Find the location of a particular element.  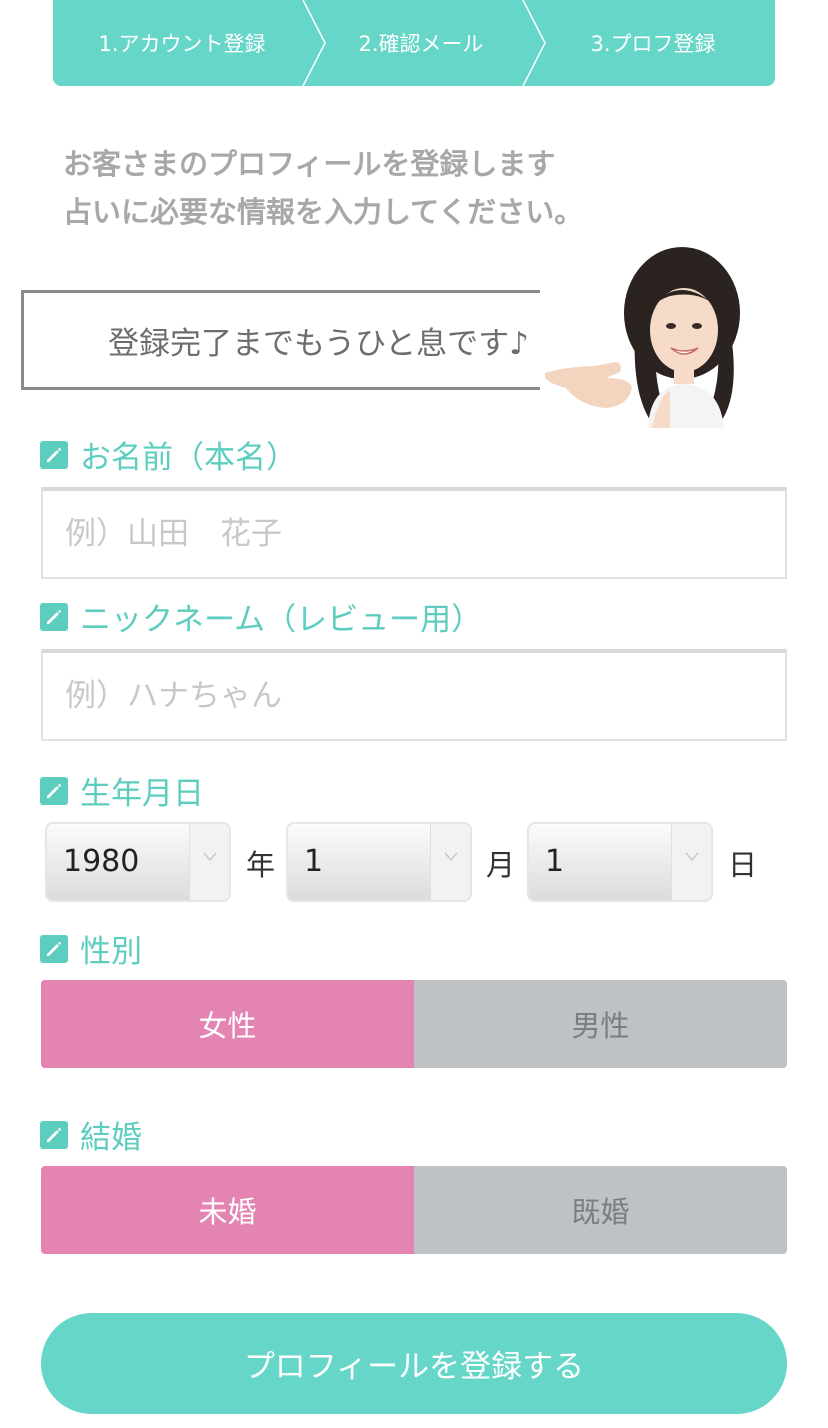

birth-day-value: 1 is located at coordinates (555, 861).